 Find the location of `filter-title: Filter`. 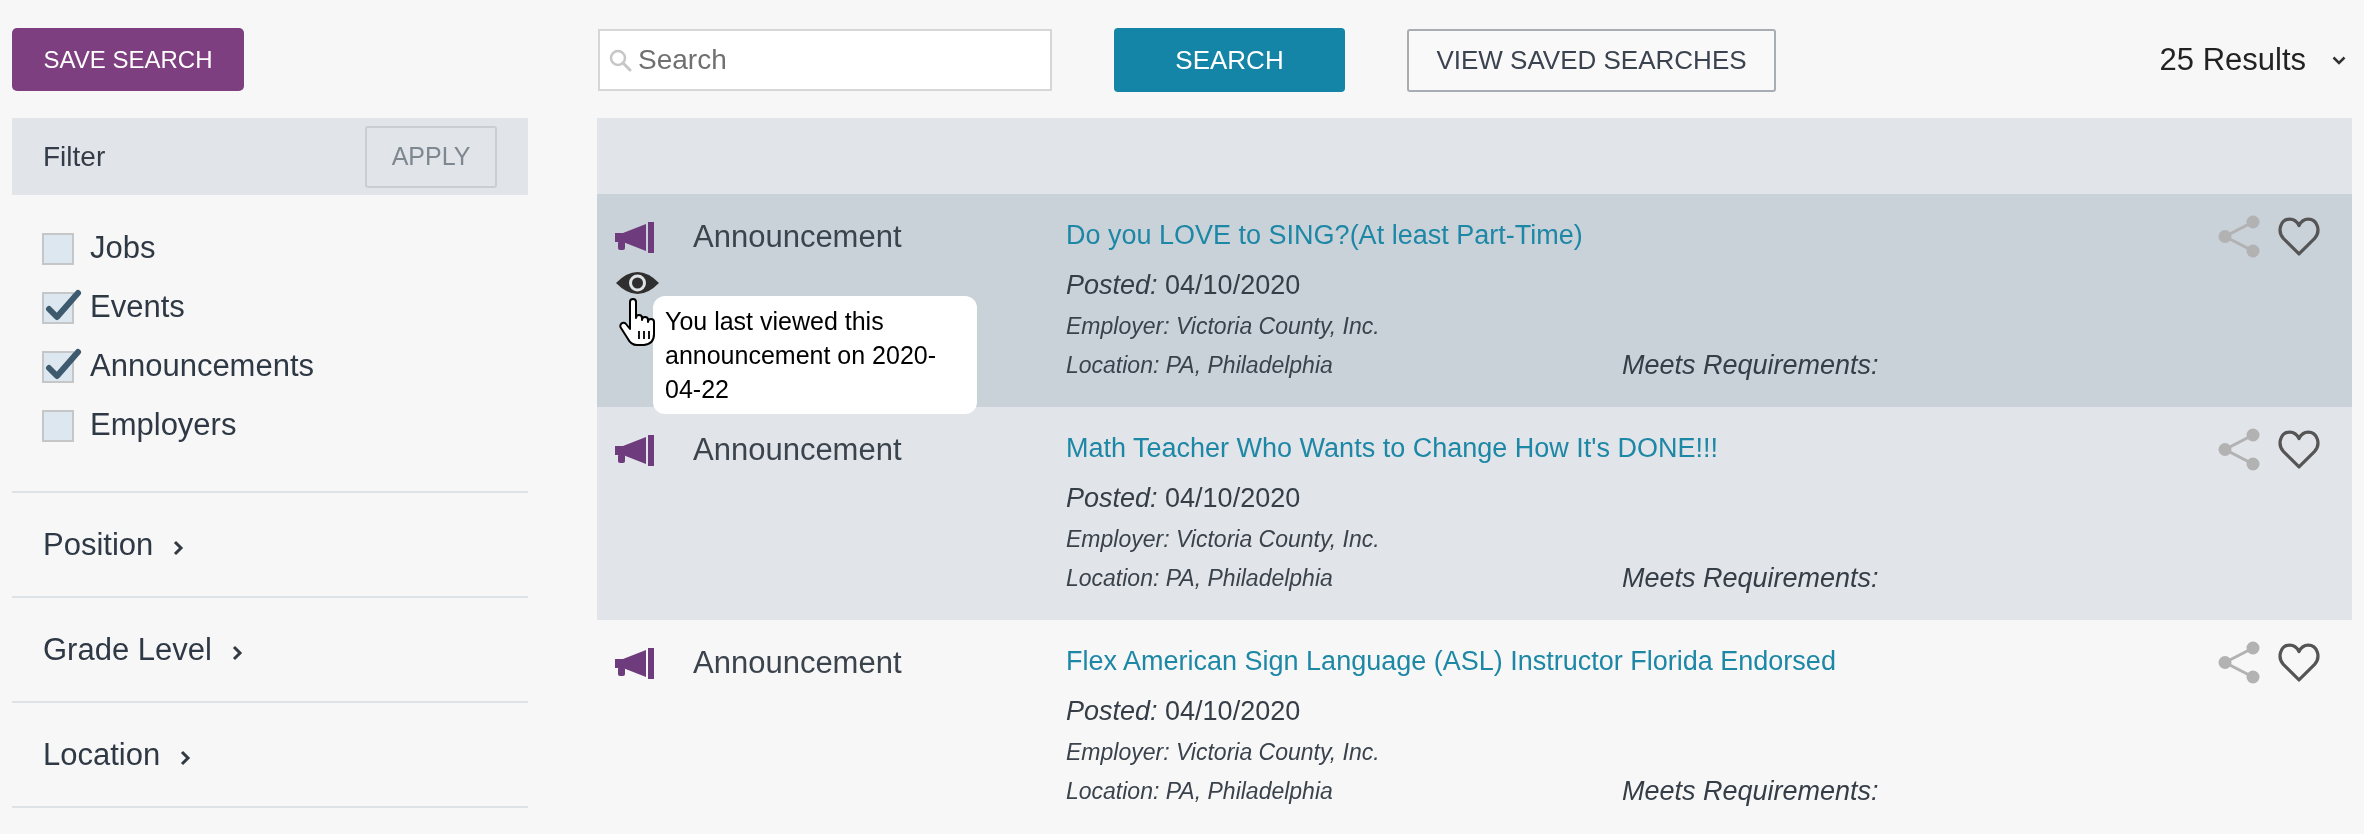

filter-title: Filter is located at coordinates (74, 156).